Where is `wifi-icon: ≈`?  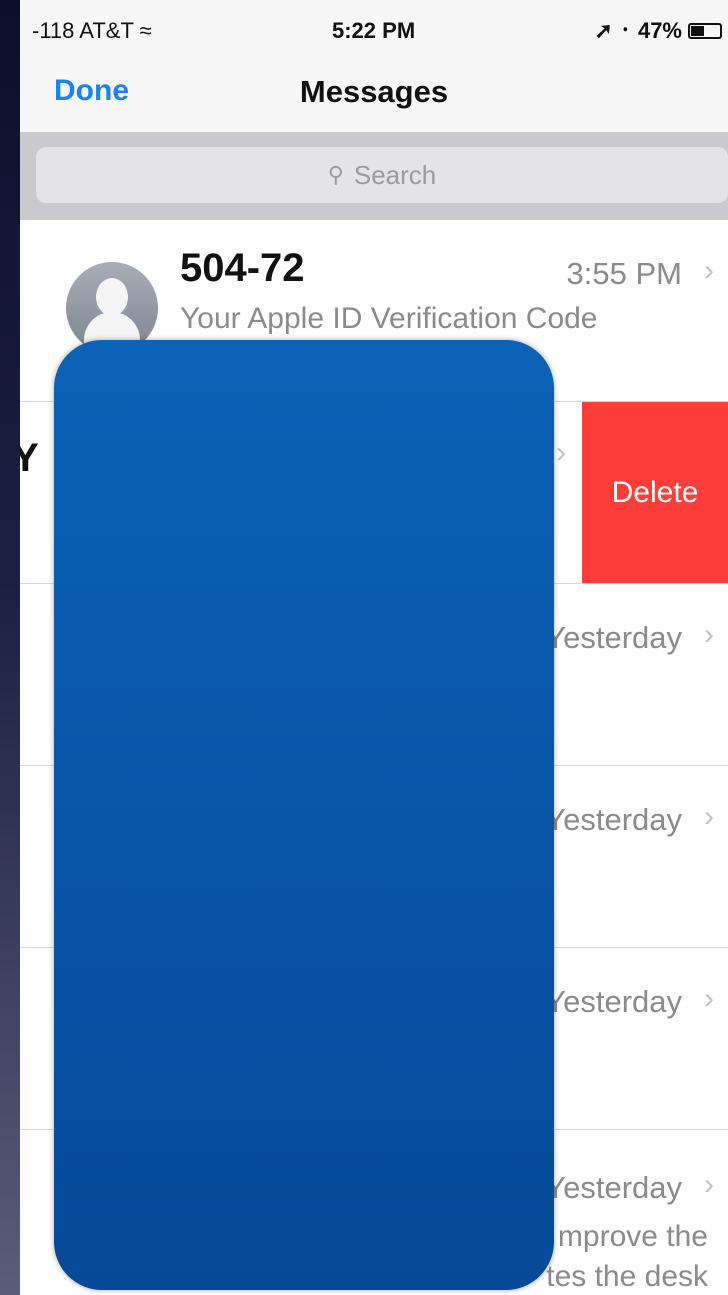
wifi-icon: ≈ is located at coordinates (145, 30).